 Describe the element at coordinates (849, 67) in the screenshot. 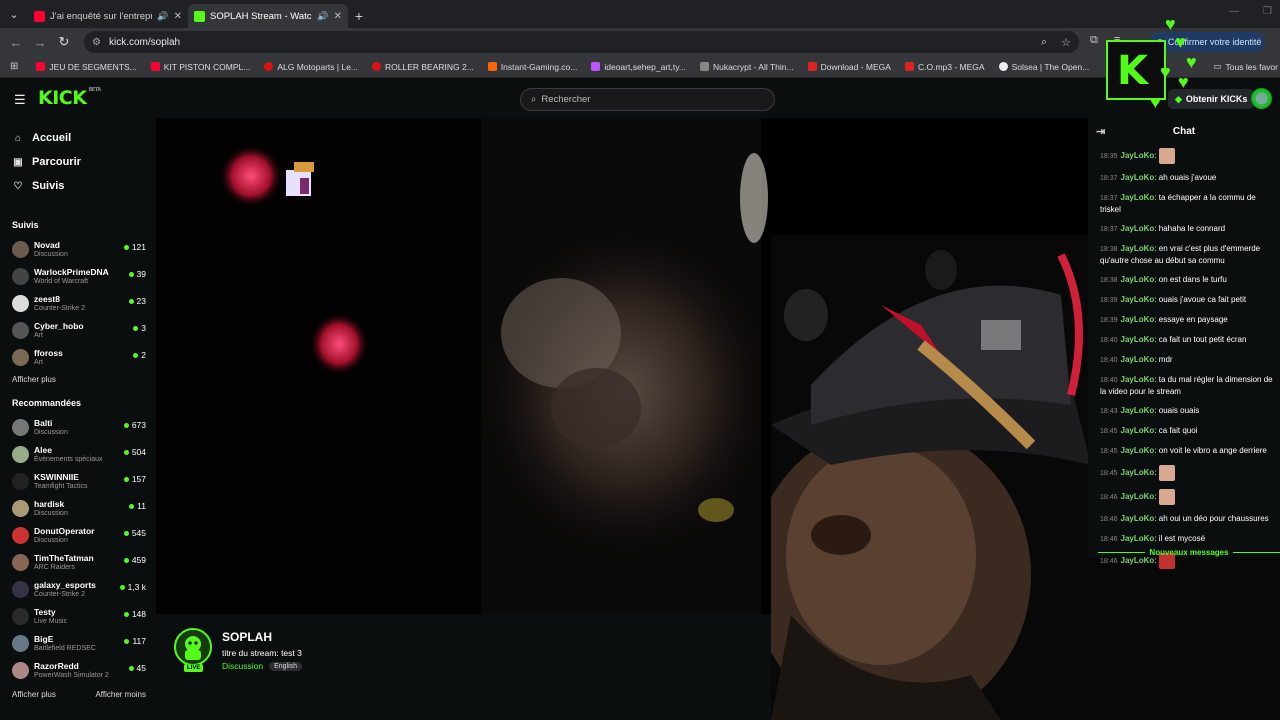

I see `bookmark: Download - MEGA` at that location.